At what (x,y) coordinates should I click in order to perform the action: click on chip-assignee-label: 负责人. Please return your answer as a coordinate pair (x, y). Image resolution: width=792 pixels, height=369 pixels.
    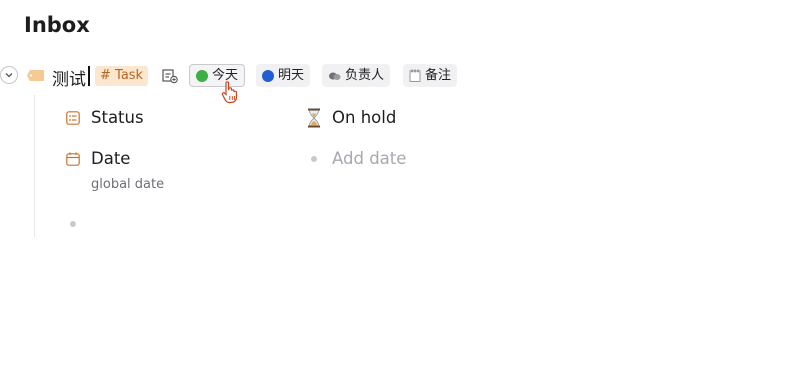
    Looking at the image, I should click on (365, 75).